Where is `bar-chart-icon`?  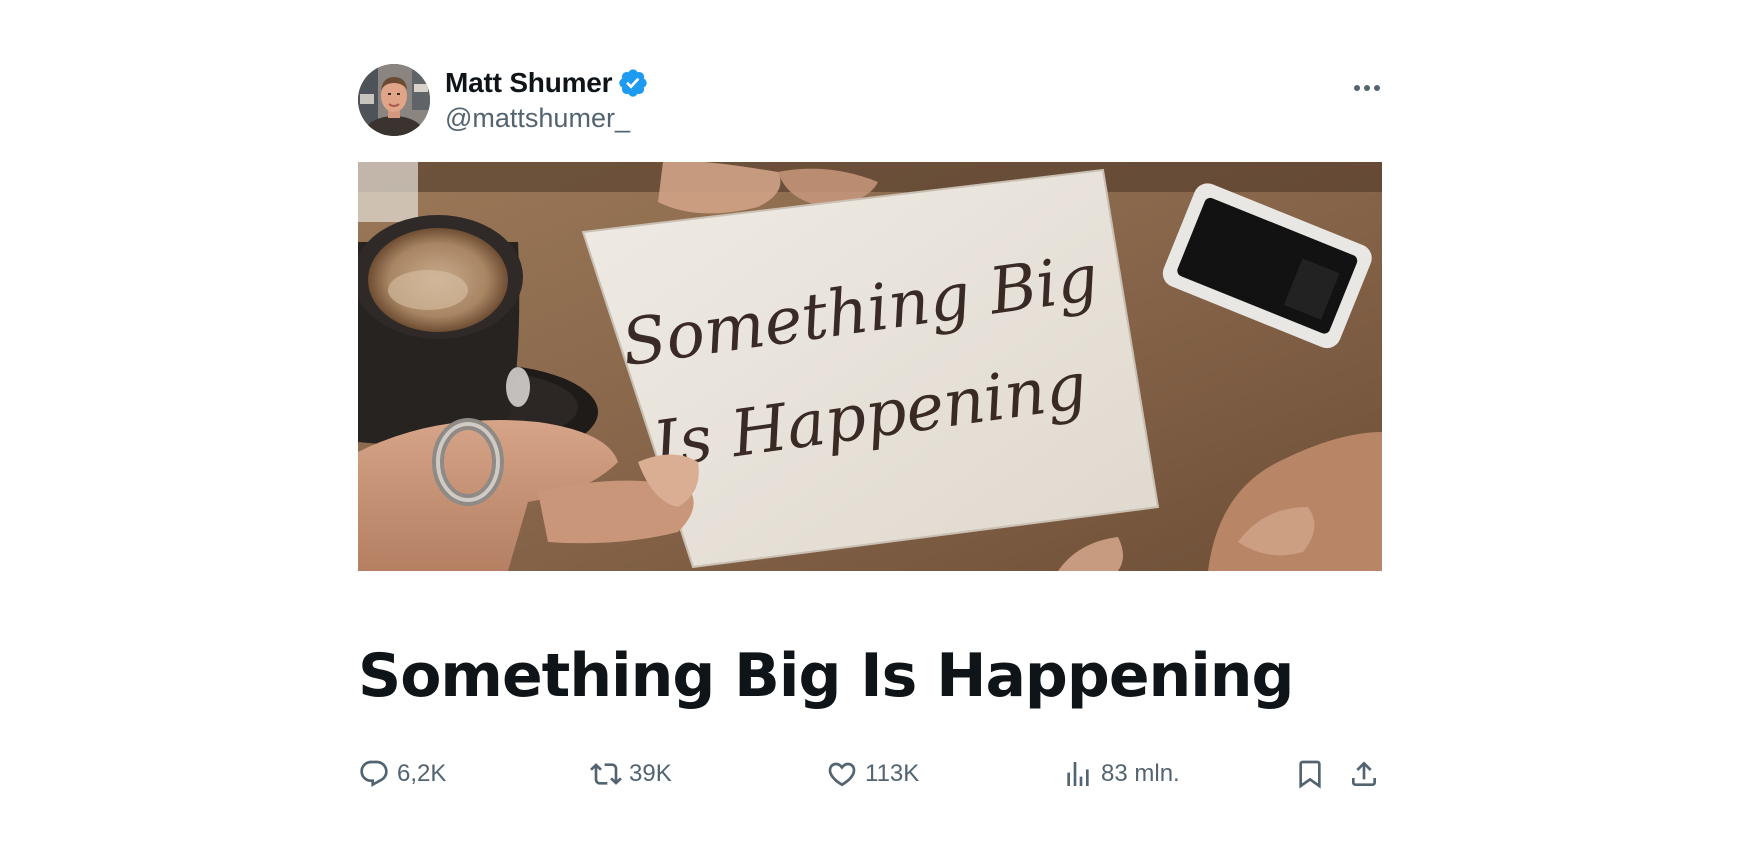 bar-chart-icon is located at coordinates (1078, 774).